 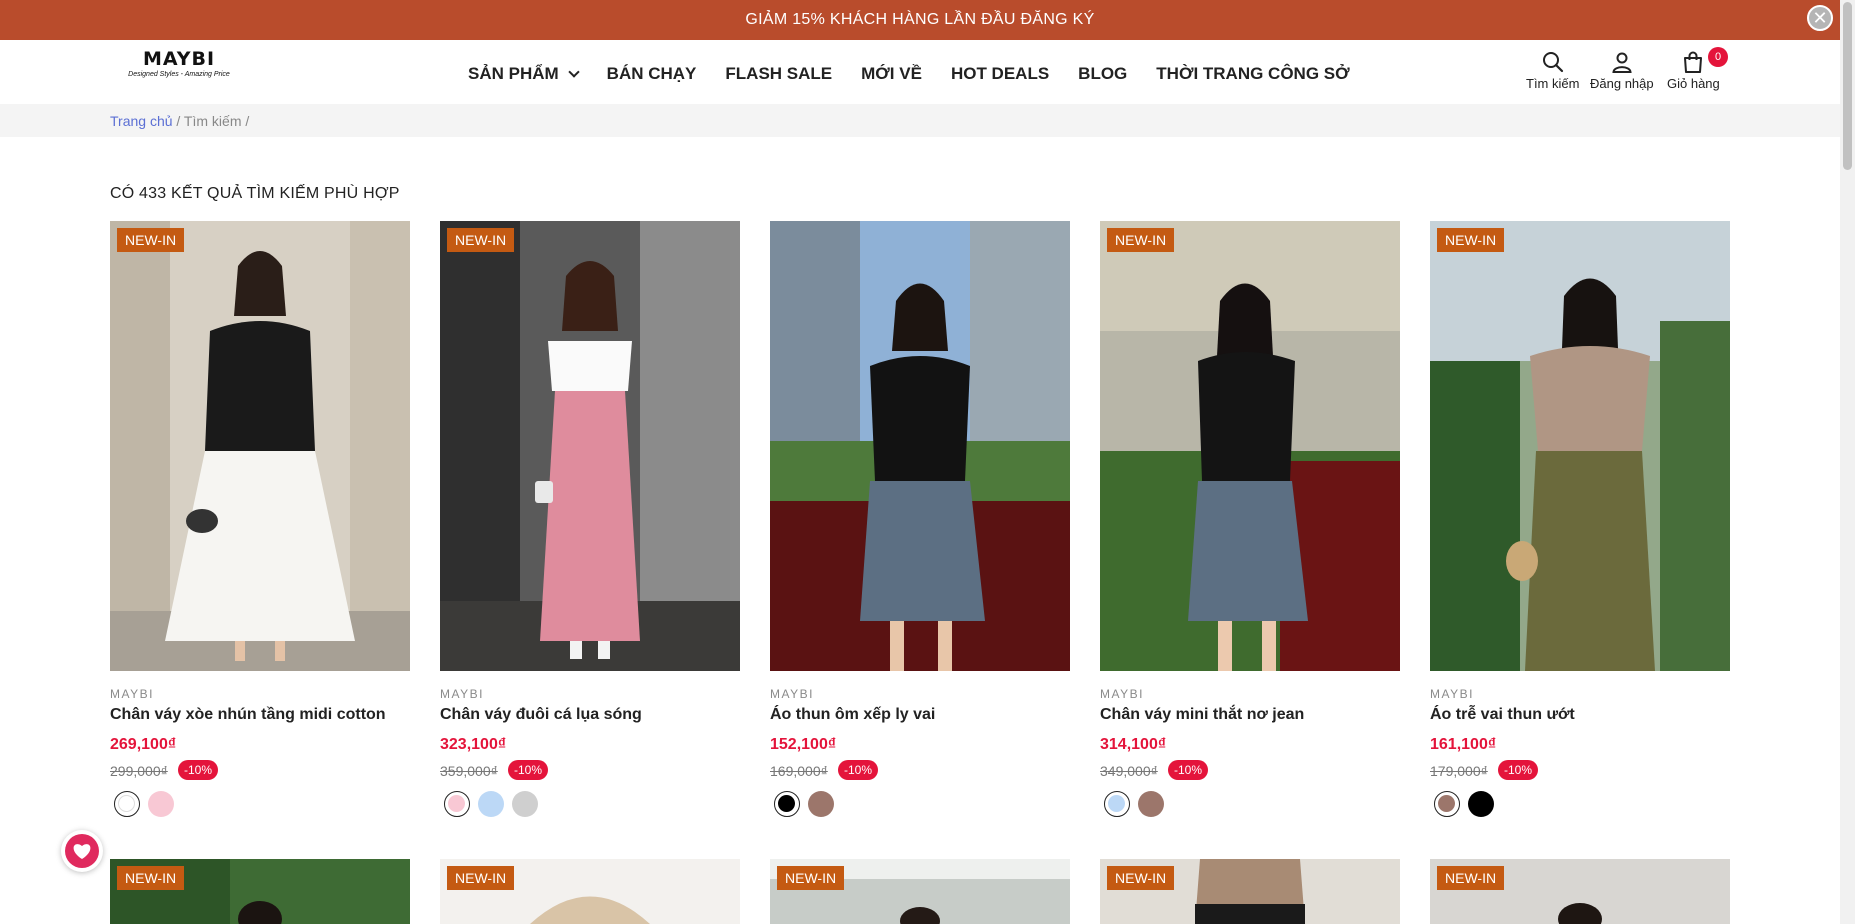 I want to click on product-old-price: 169,000₫, so click(x=799, y=771).